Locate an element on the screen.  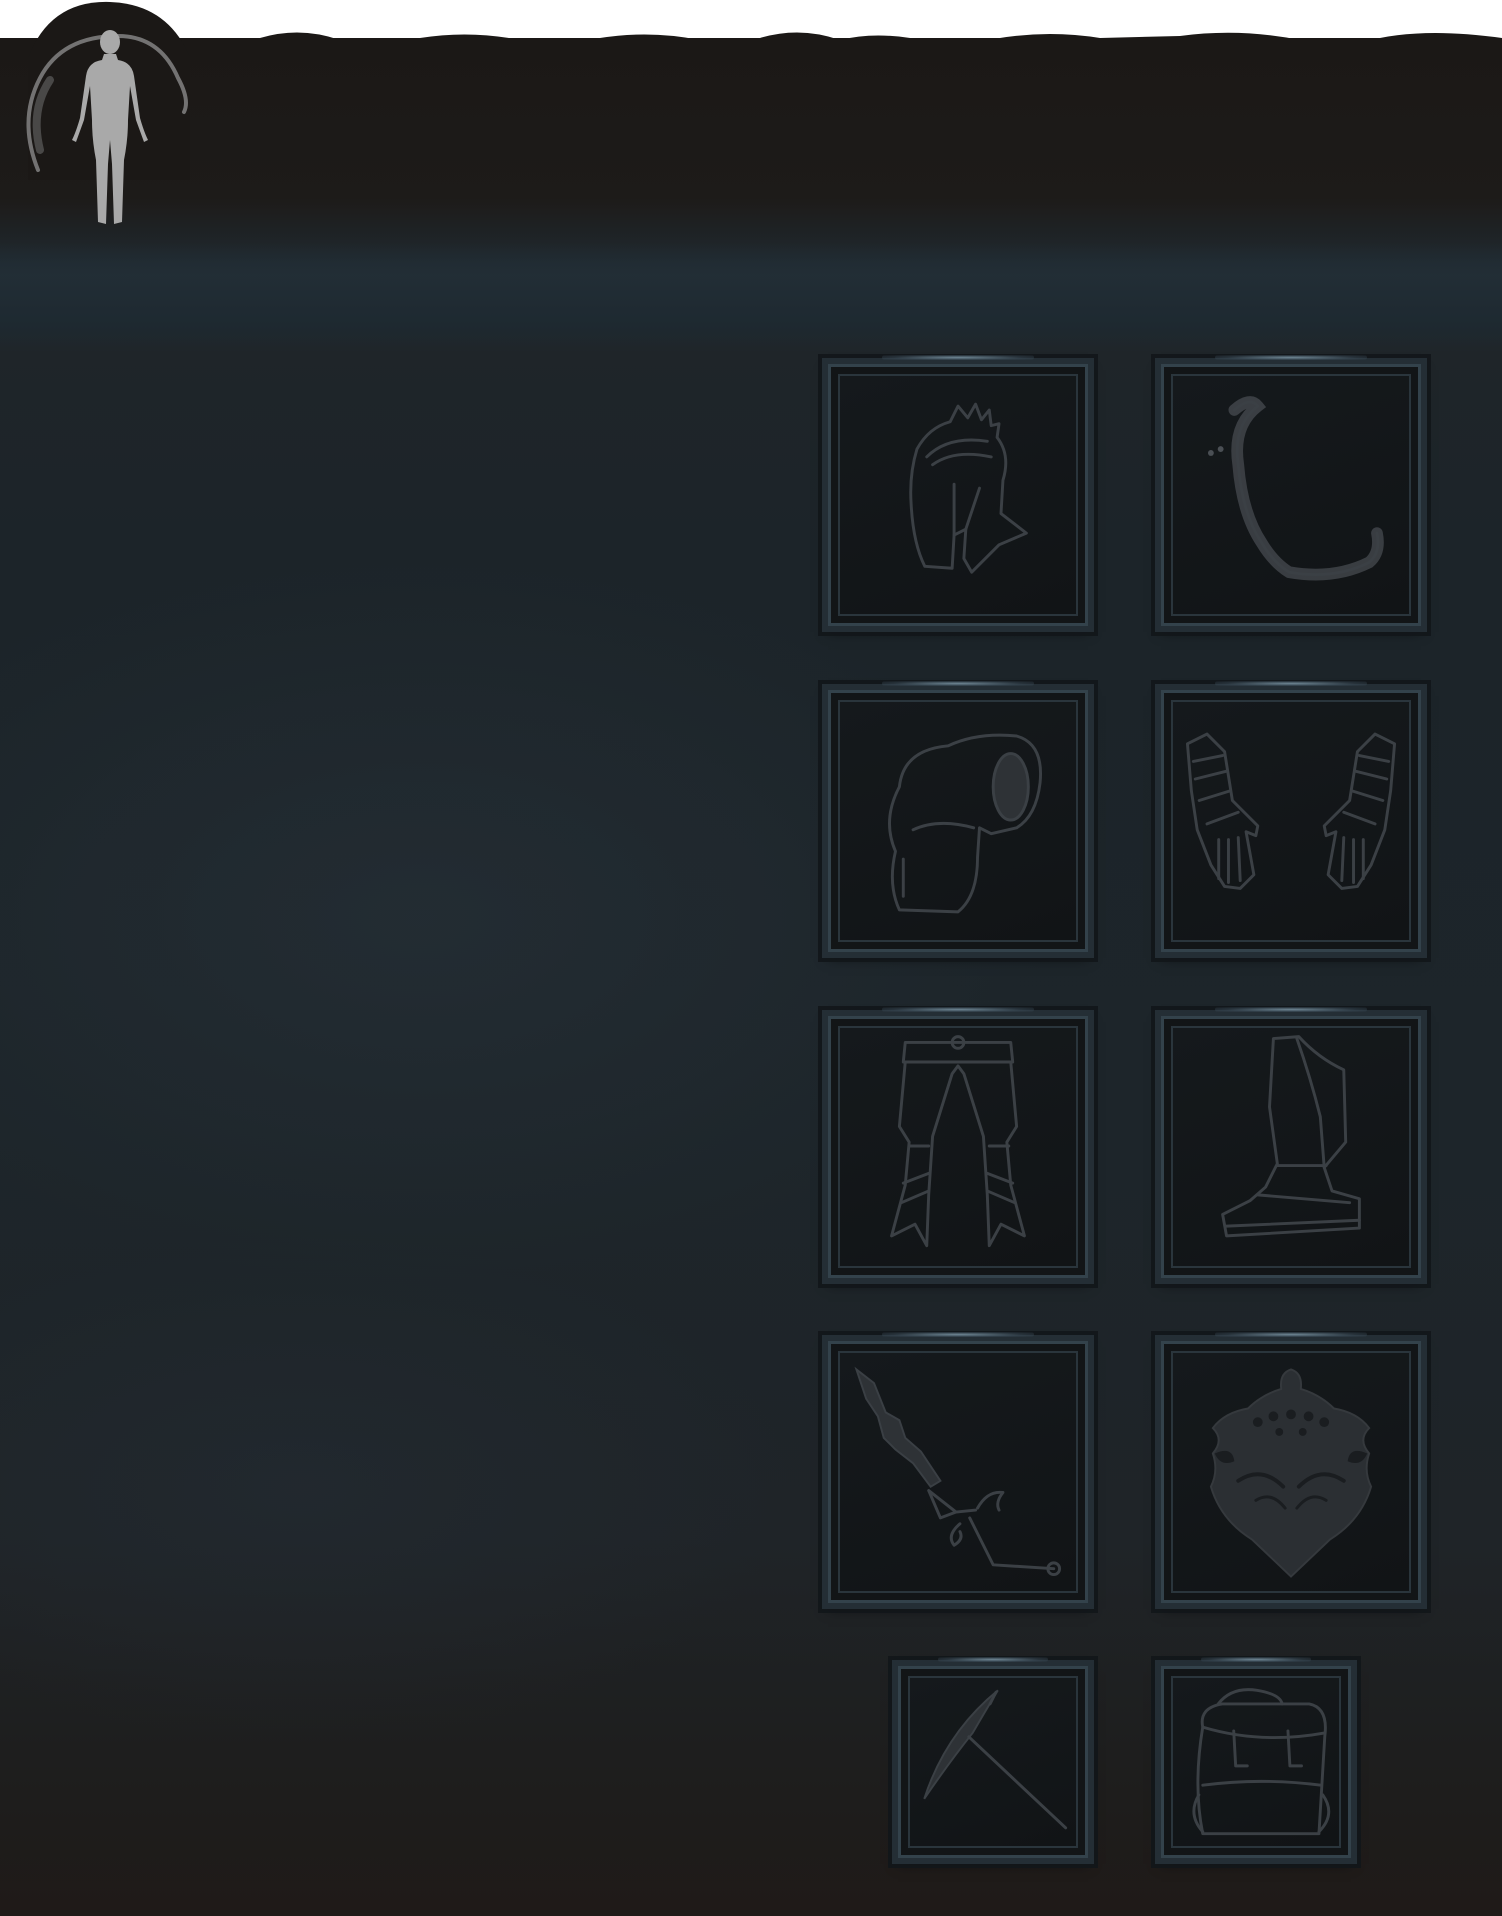
equipment-slot-cape is located at coordinates (1291, 493).